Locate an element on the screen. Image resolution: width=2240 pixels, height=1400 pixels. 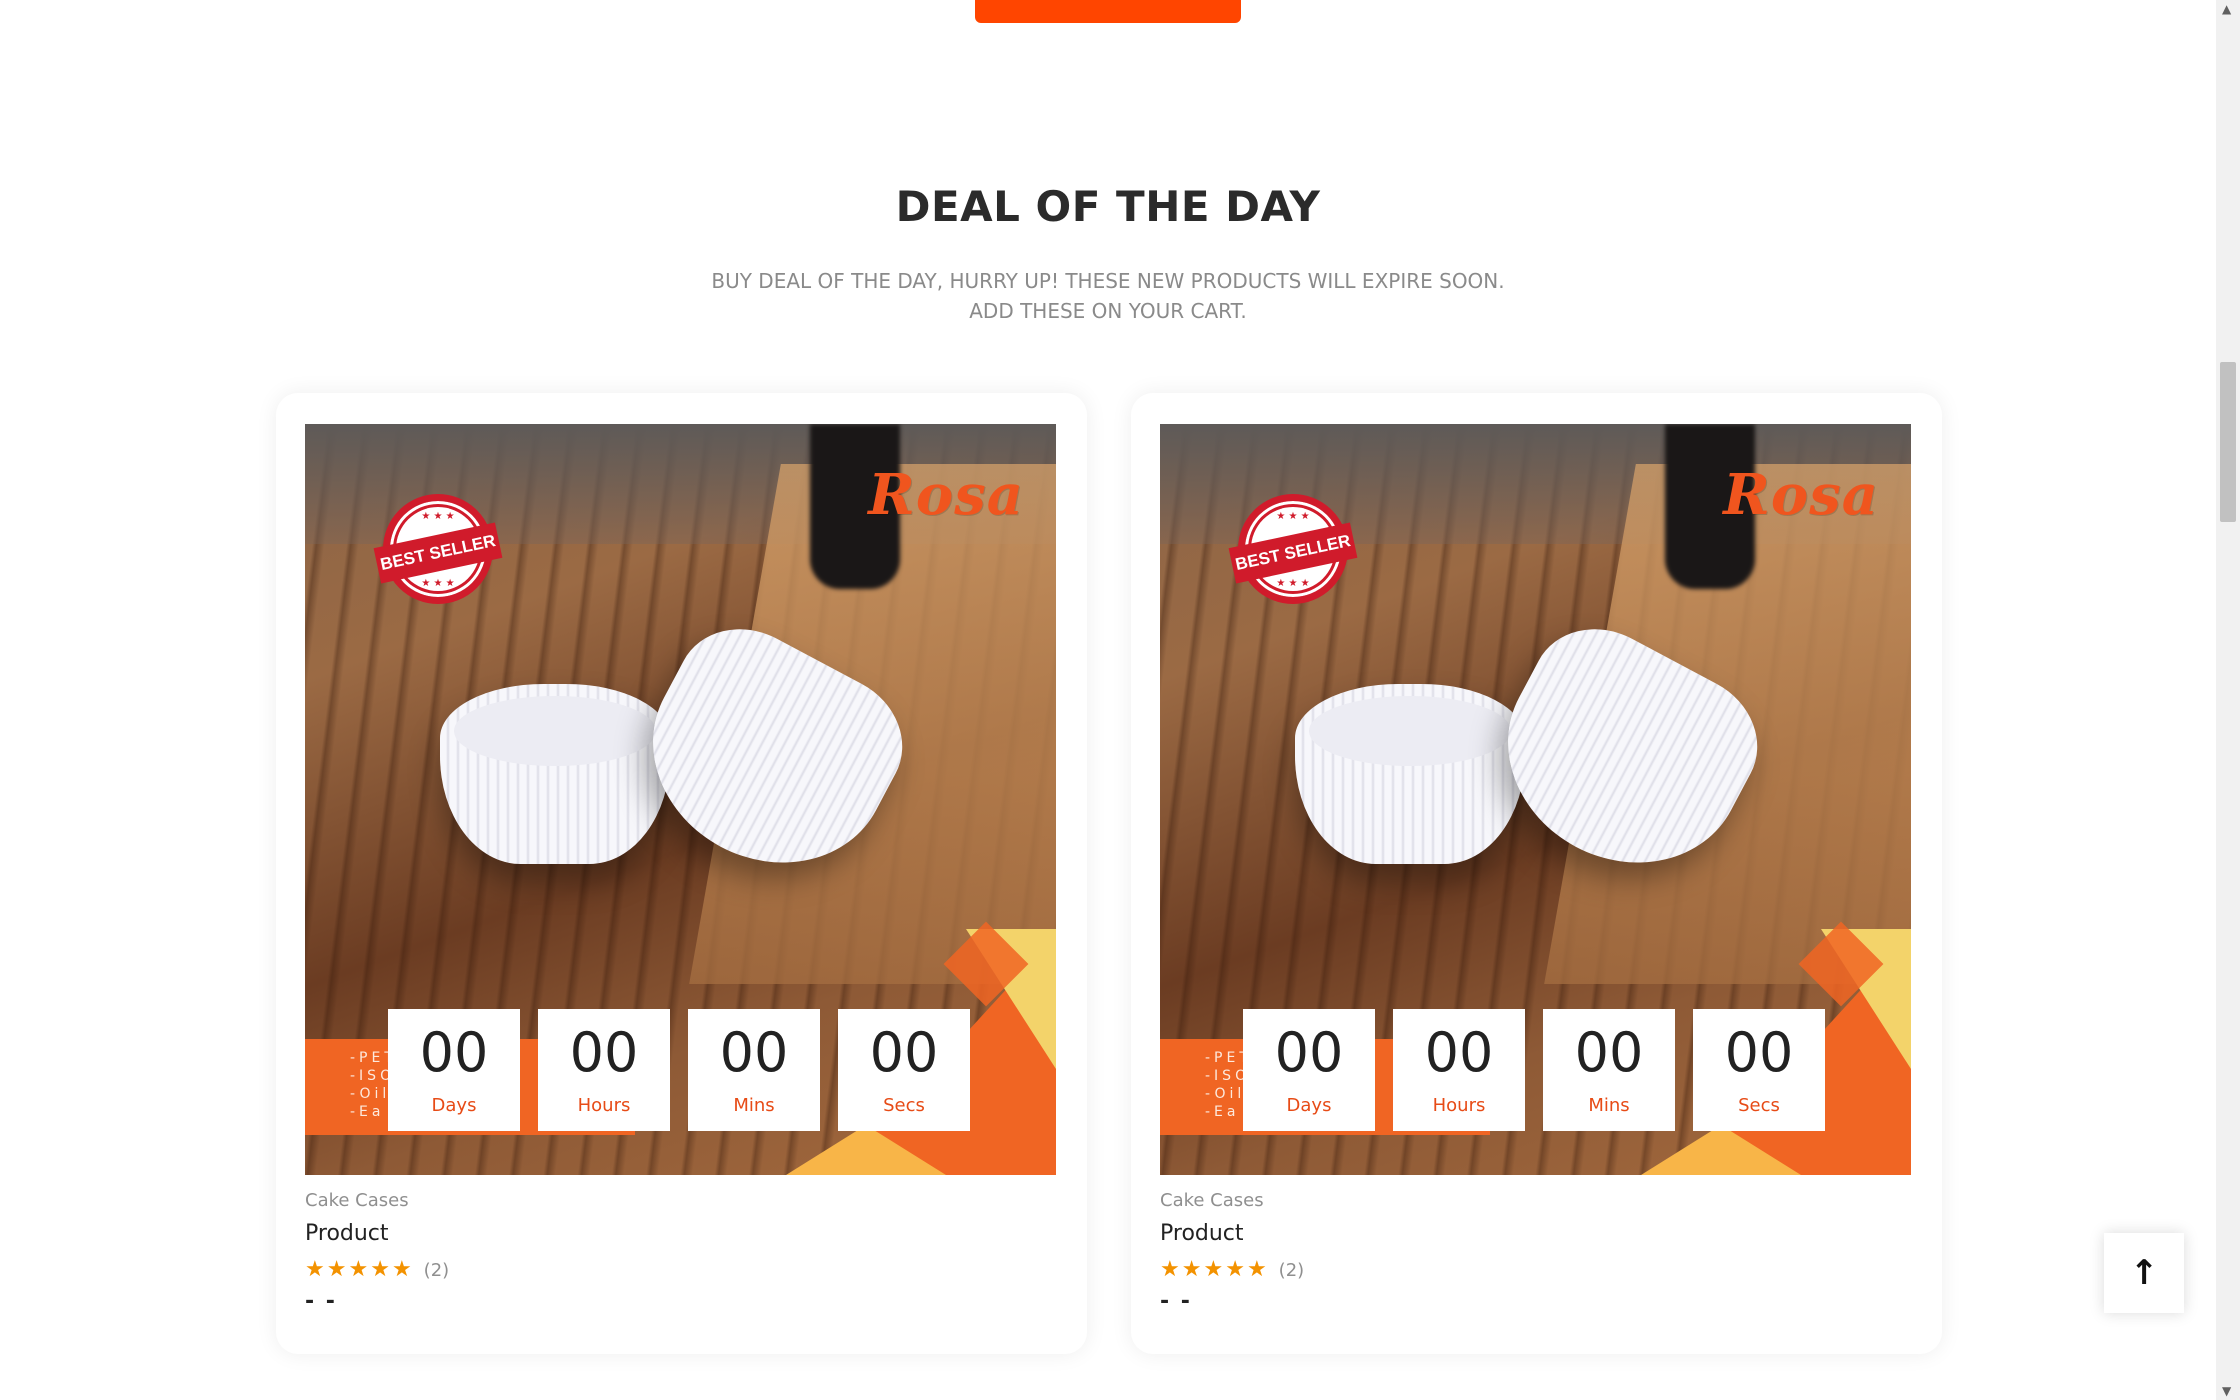
arrow-up-icon: ↑ is located at coordinates (2144, 1273).